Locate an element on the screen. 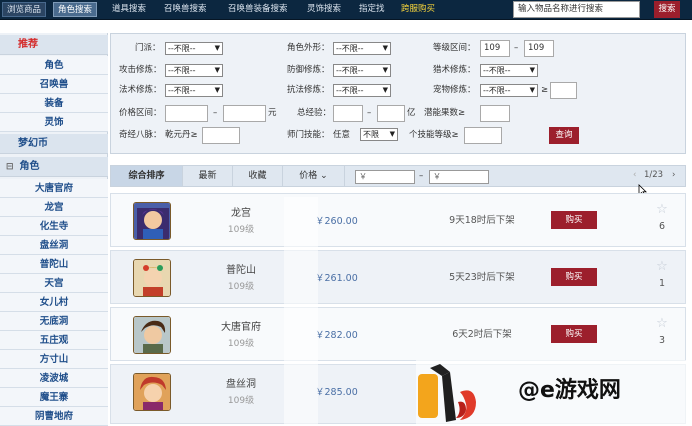  level-label: 等级区间： is located at coordinates (454, 48).